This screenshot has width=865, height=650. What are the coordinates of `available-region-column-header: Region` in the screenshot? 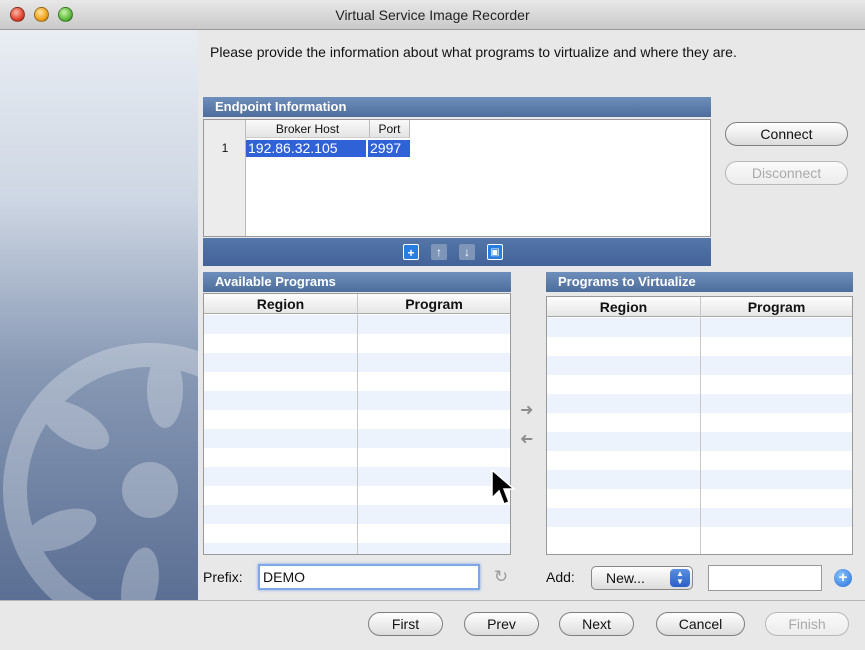 It's located at (280, 304).